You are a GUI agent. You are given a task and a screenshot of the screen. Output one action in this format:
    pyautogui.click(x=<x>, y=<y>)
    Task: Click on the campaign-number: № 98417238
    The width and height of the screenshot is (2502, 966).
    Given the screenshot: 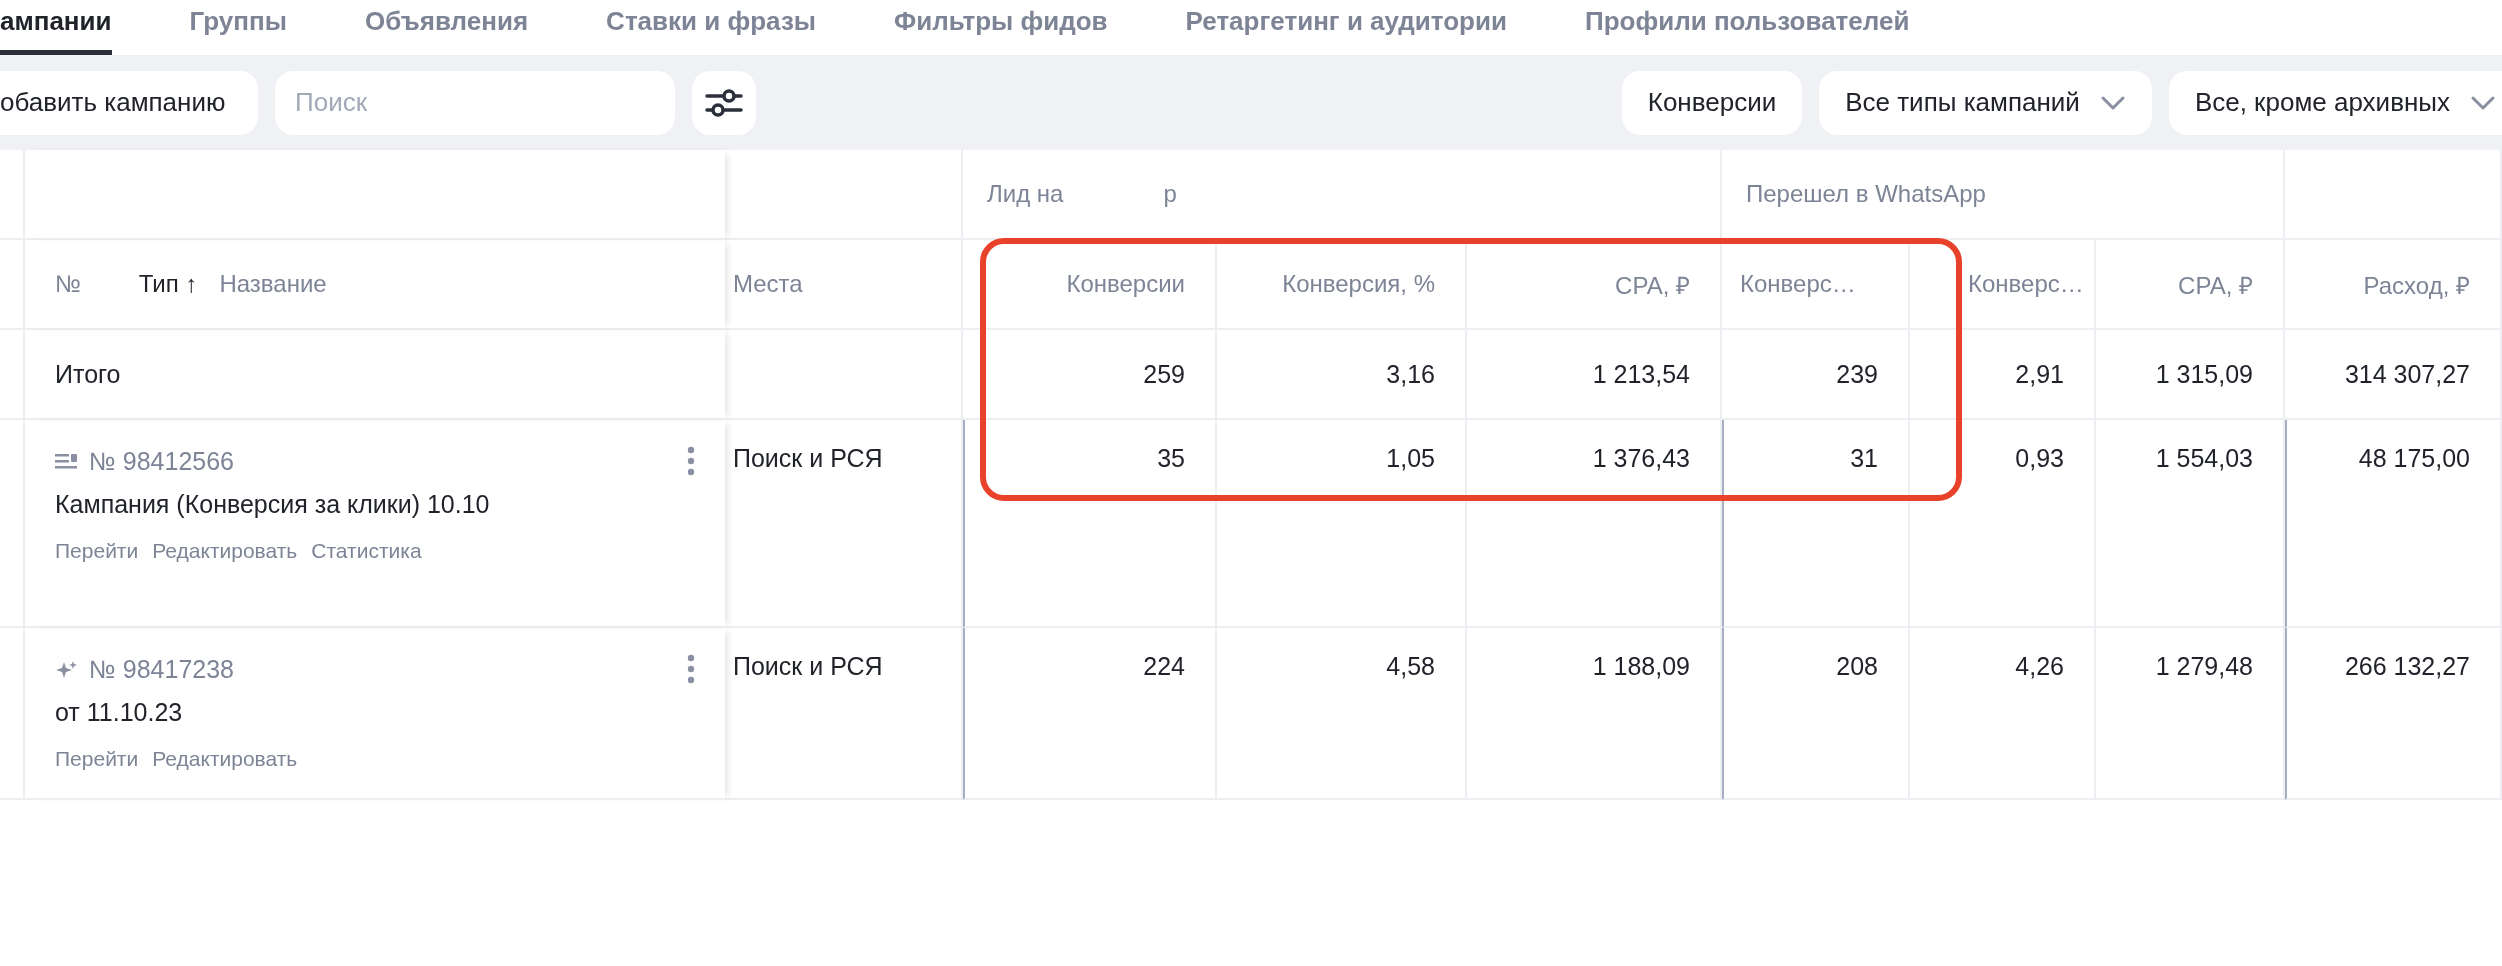 What is the action you would take?
    pyautogui.click(x=161, y=669)
    